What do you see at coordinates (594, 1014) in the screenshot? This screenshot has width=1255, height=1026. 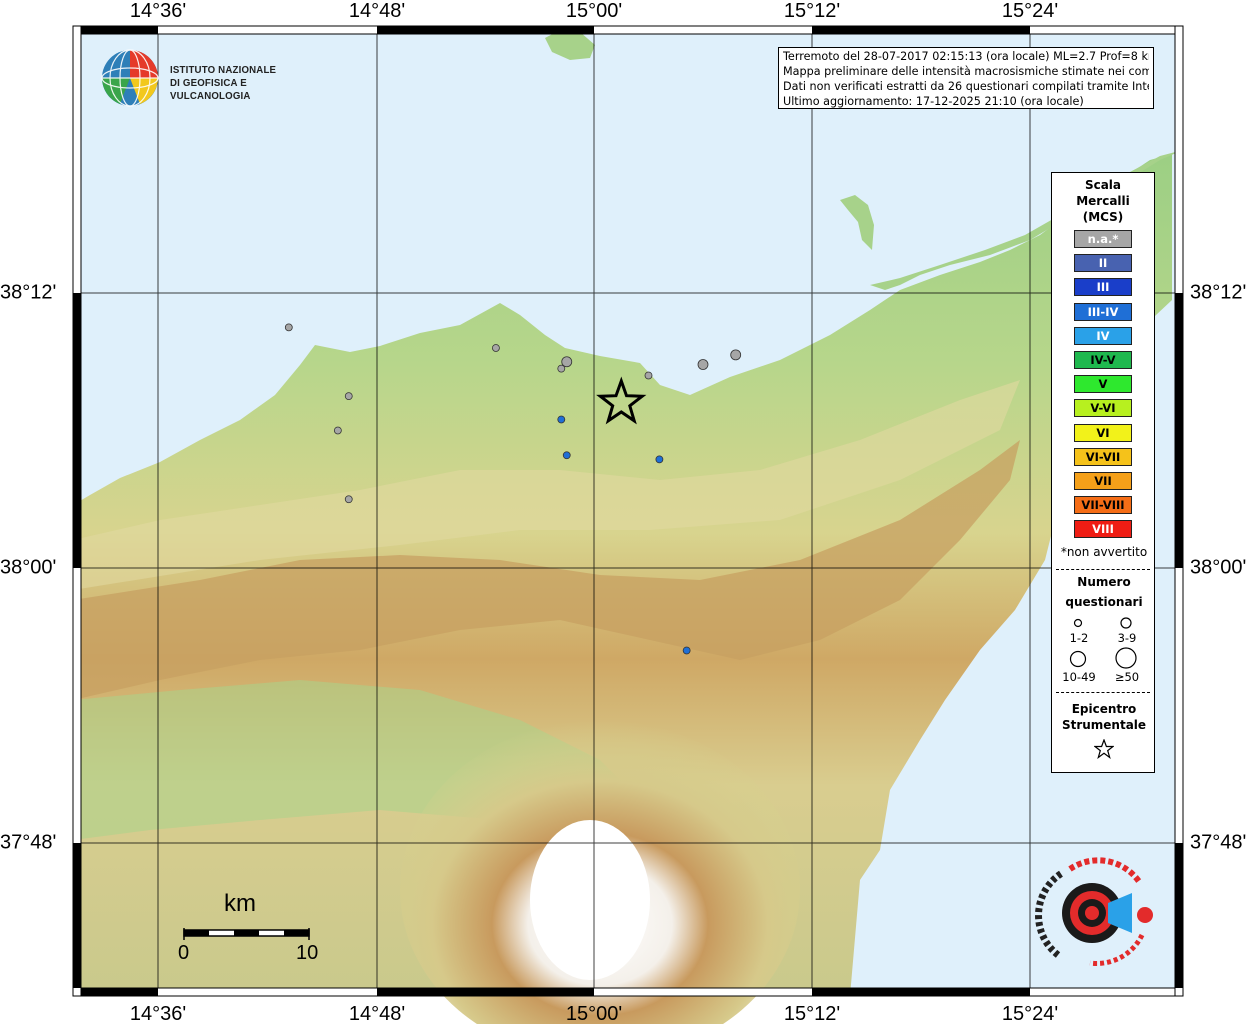 I see `lon-label-bottom: 15°00'` at bounding box center [594, 1014].